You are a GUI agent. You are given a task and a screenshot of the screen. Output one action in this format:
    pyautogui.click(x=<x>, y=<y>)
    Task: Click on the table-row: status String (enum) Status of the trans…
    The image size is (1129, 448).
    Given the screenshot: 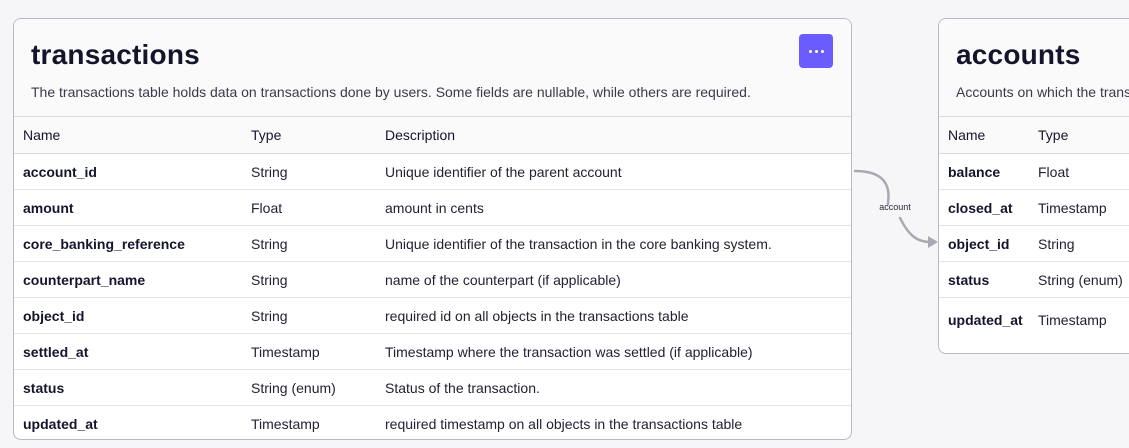 What is the action you would take?
    pyautogui.click(x=432, y=387)
    